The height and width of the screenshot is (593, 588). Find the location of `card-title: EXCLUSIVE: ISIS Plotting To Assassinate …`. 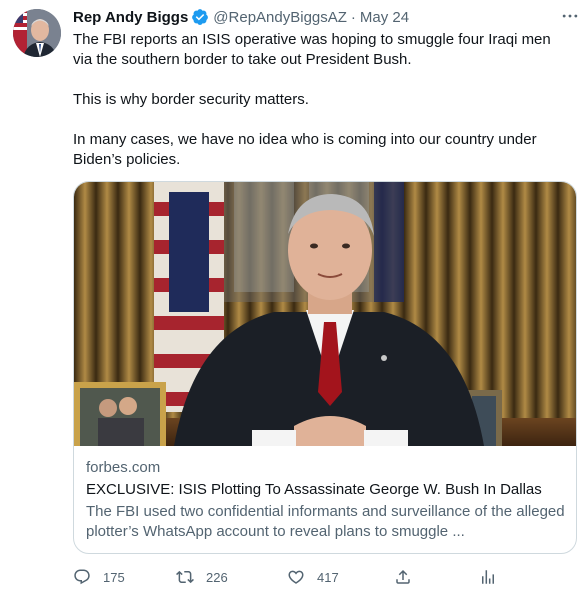

card-title: EXCLUSIVE: ISIS Plotting To Assassinate … is located at coordinates (314, 489).